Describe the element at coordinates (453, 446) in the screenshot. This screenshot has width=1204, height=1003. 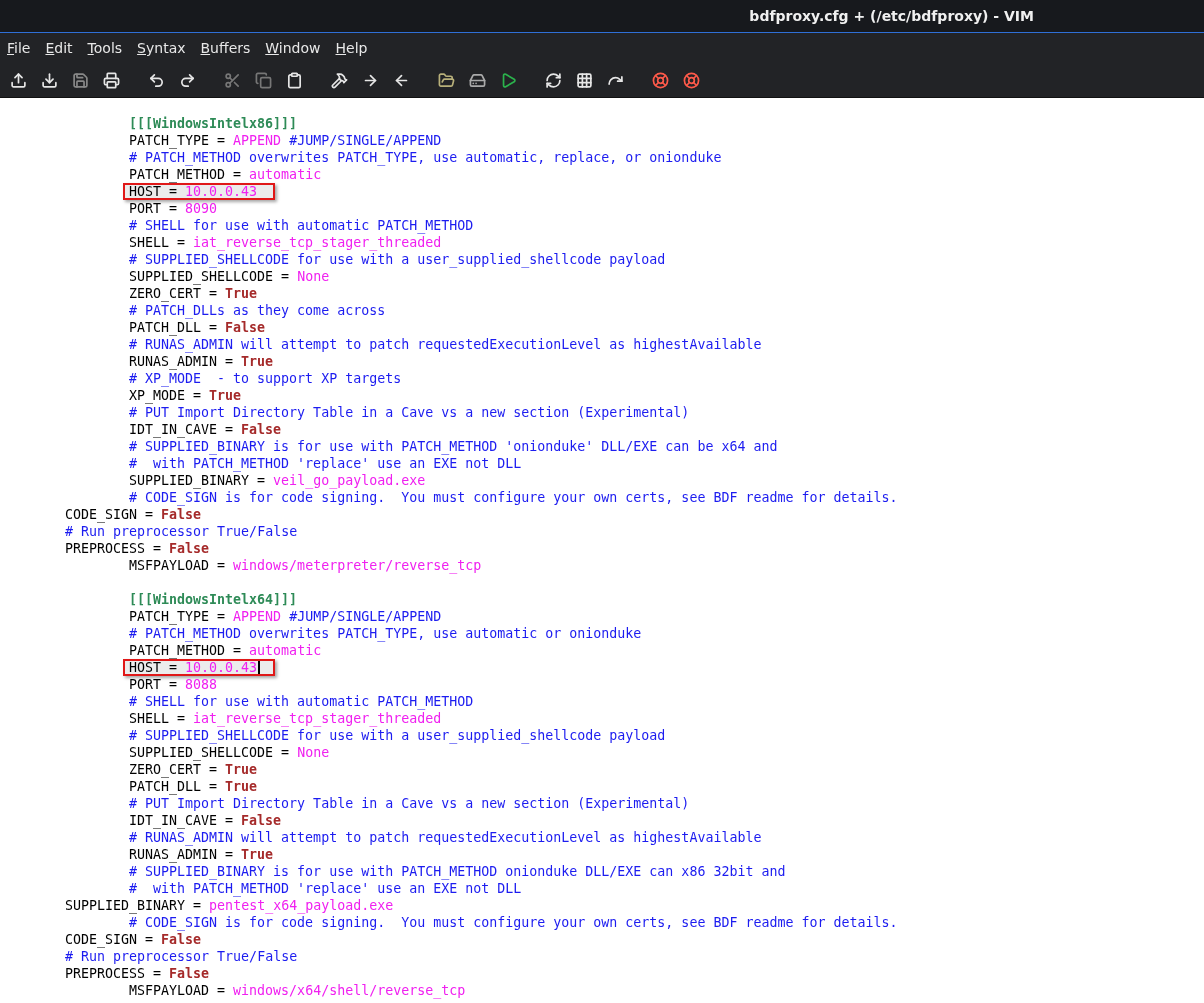
I see `code-line: # SUPPLIED_BINARY is for use with PATCH_METHOD 'onionduke' DLL/EXE can be x64 and` at that location.